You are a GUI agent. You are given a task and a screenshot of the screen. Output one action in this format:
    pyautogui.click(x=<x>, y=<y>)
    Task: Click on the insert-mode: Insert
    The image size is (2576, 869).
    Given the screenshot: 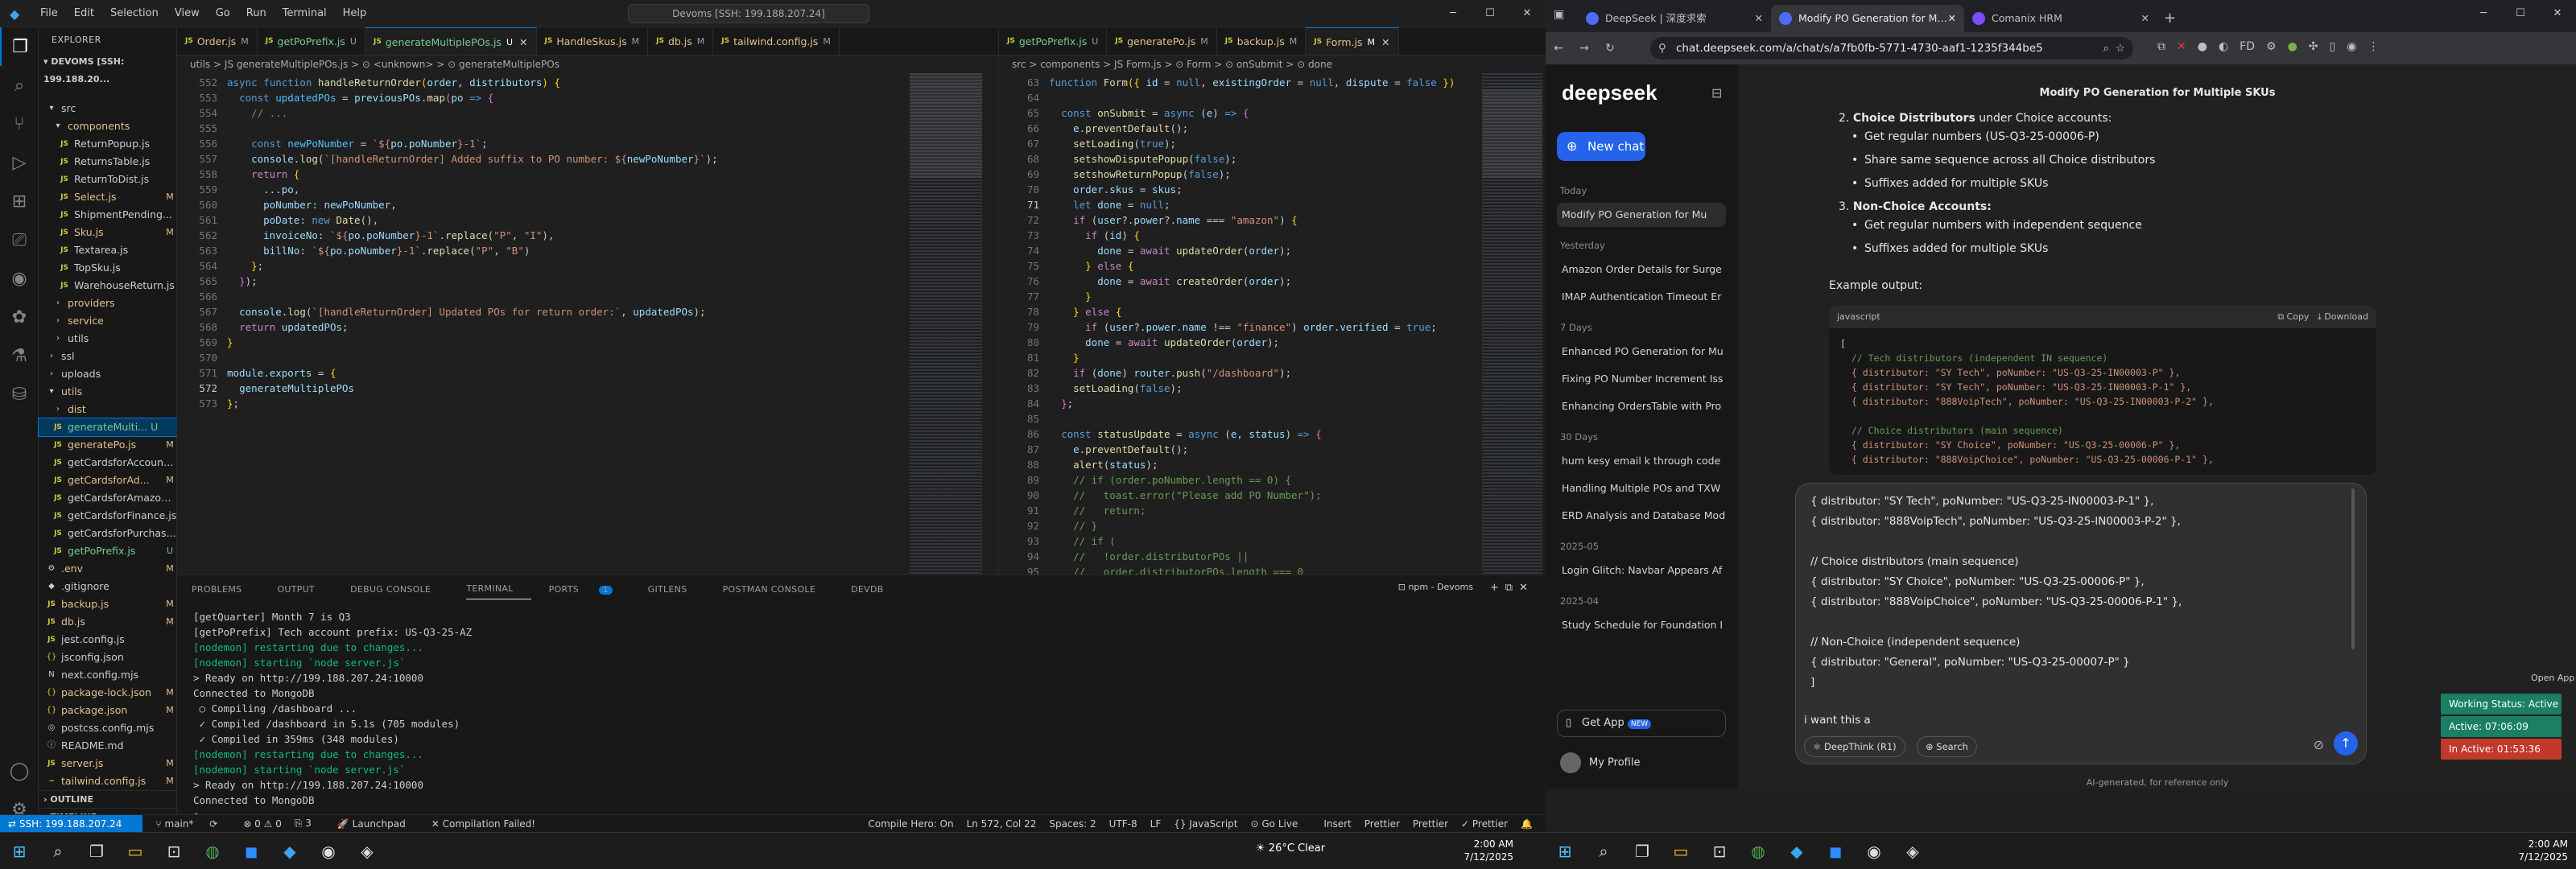 What is the action you would take?
    pyautogui.click(x=1337, y=824)
    